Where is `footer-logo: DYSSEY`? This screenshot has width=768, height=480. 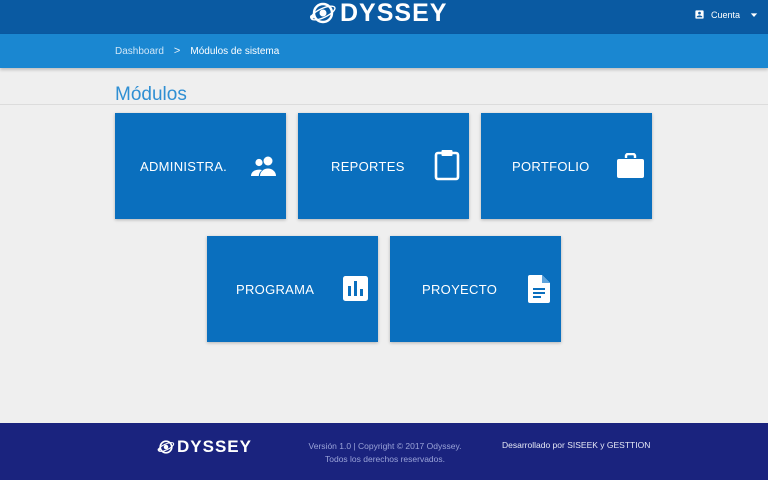
footer-logo: DYSSEY is located at coordinates (204, 447).